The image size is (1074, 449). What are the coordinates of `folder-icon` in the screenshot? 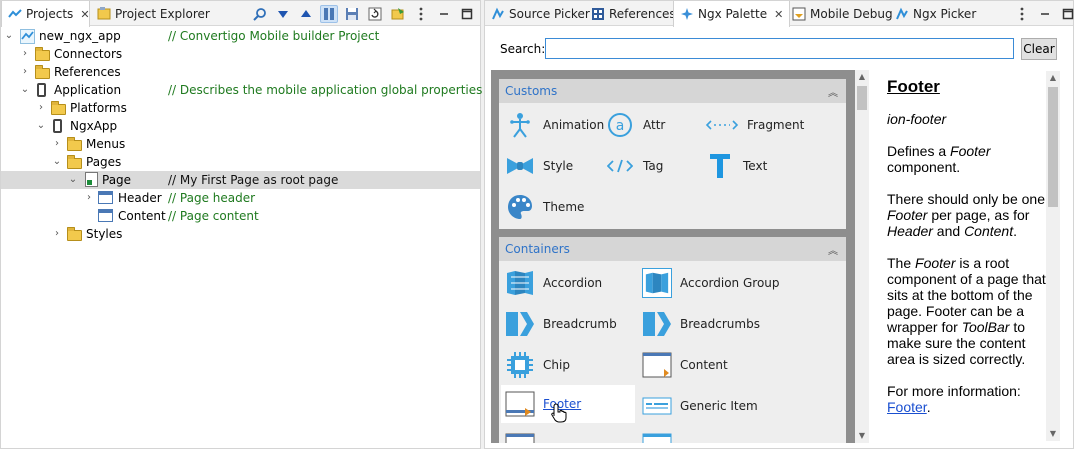 It's located at (74, 234).